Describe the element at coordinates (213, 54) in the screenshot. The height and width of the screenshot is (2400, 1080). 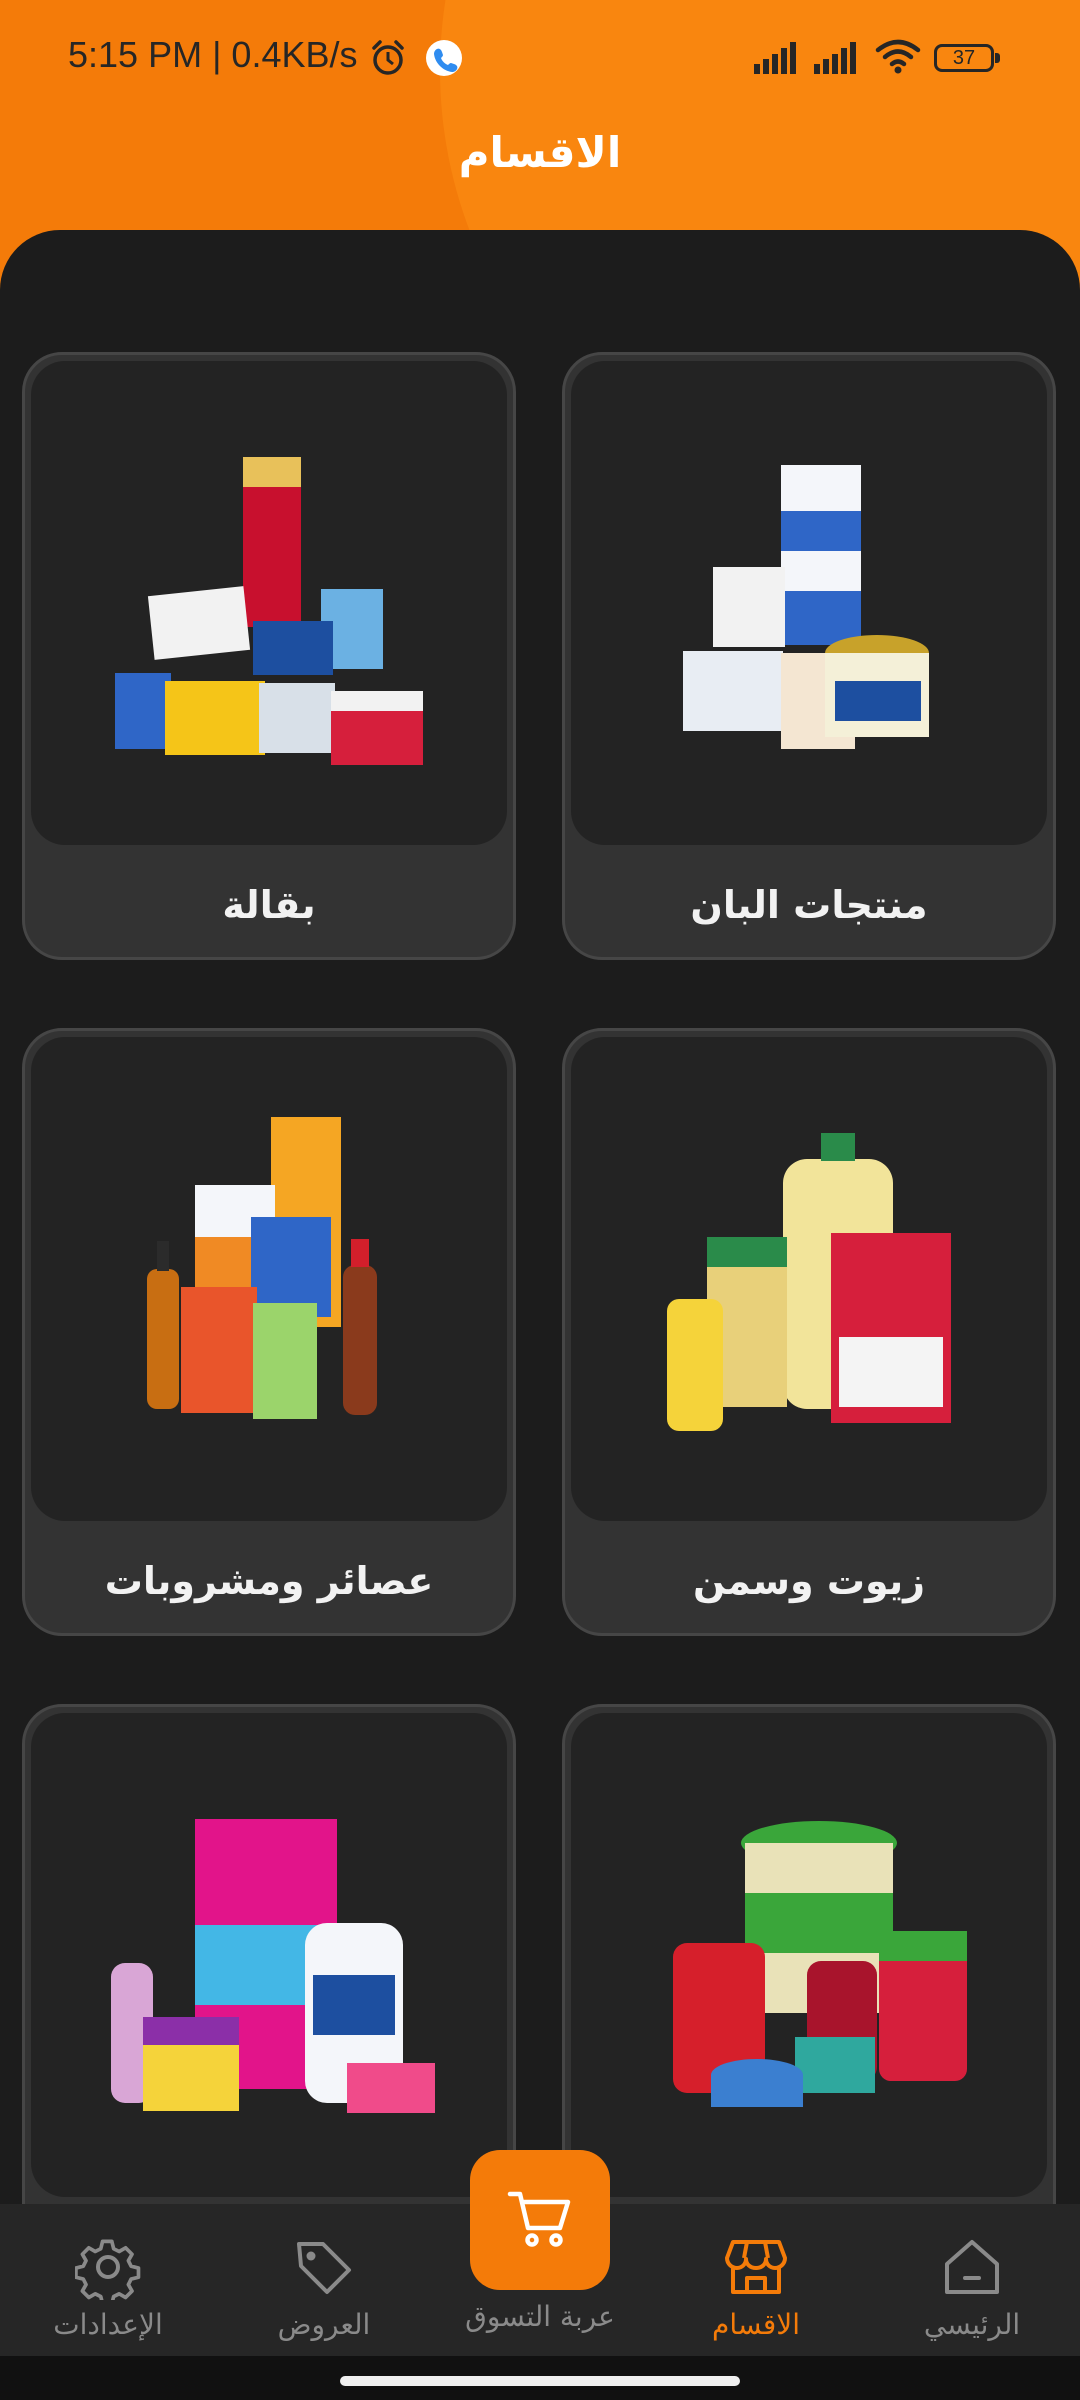
I see `status-time: 5:15 PM | 0.4KB/s` at that location.